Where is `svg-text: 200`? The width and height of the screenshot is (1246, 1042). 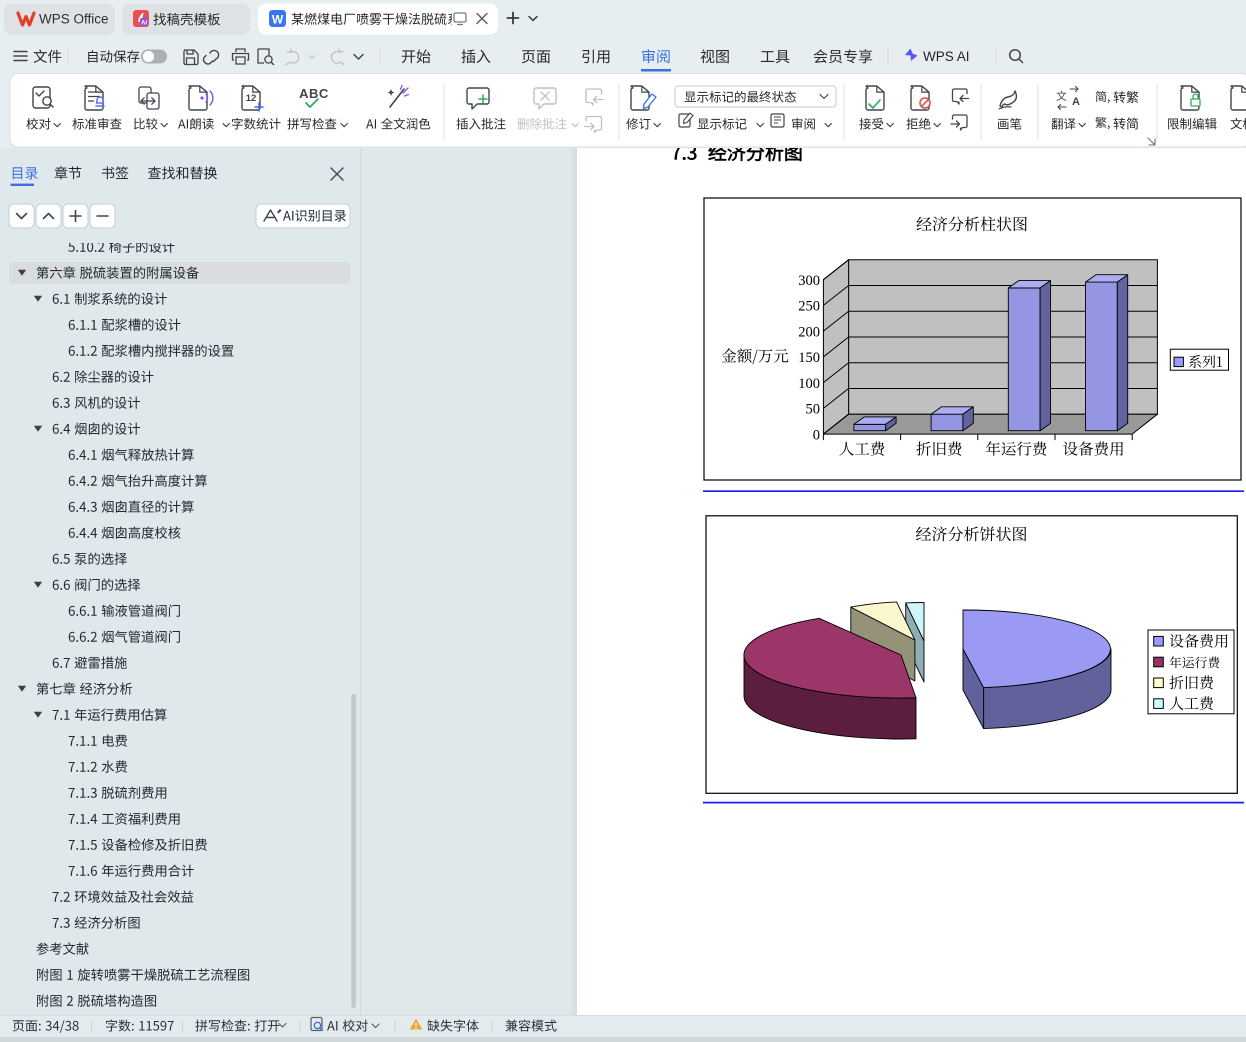 svg-text: 200 is located at coordinates (809, 332).